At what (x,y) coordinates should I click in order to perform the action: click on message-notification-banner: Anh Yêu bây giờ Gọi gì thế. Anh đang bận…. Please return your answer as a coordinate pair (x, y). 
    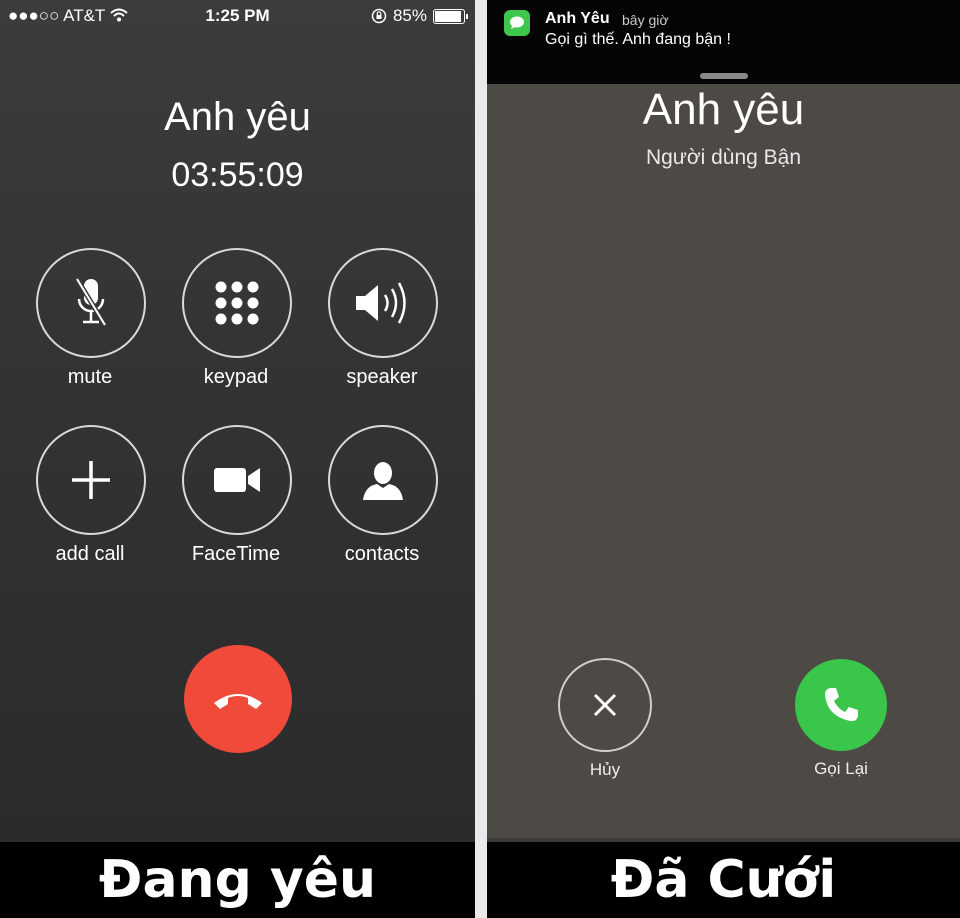
    Looking at the image, I should click on (723, 42).